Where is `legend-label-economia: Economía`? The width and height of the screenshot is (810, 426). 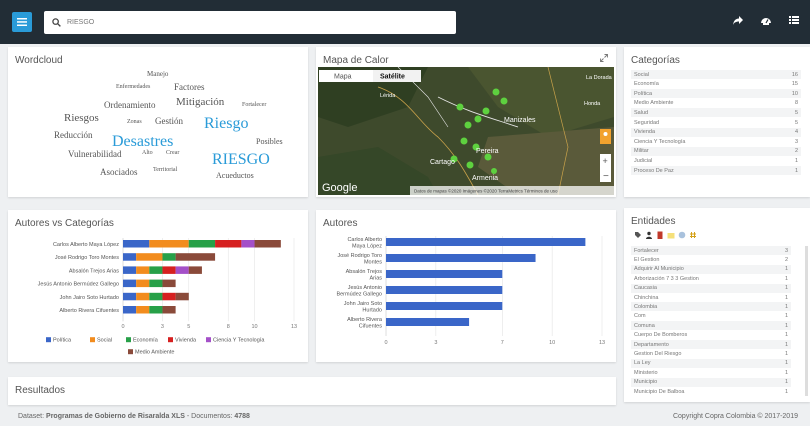
legend-label-economia: Economía is located at coordinates (146, 341).